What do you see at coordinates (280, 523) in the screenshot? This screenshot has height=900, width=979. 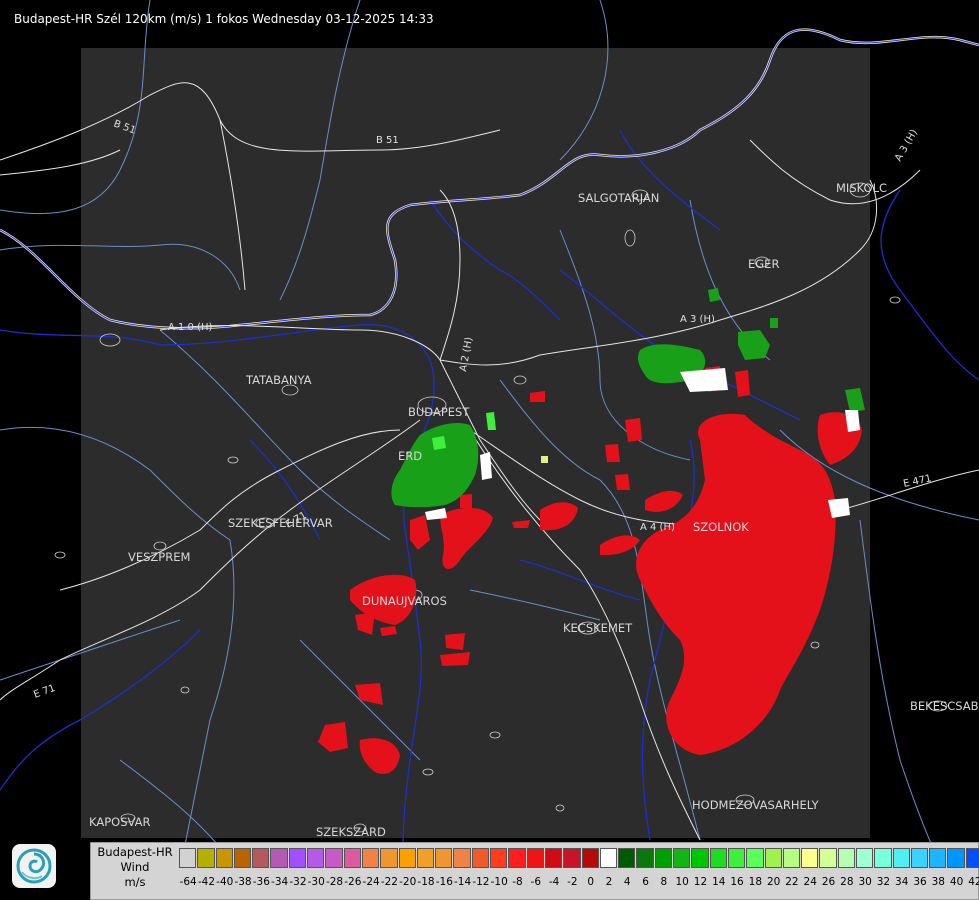 I see `city-label: SZEKESFEHERVAR` at bounding box center [280, 523].